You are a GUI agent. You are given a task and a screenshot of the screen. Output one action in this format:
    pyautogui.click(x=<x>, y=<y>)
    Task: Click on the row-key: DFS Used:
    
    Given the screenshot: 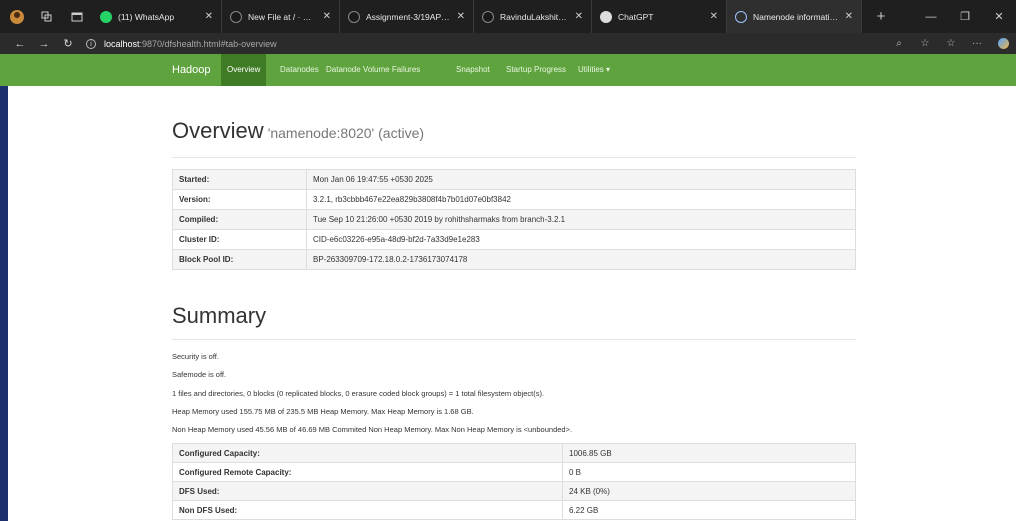 What is the action you would take?
    pyautogui.click(x=367, y=491)
    